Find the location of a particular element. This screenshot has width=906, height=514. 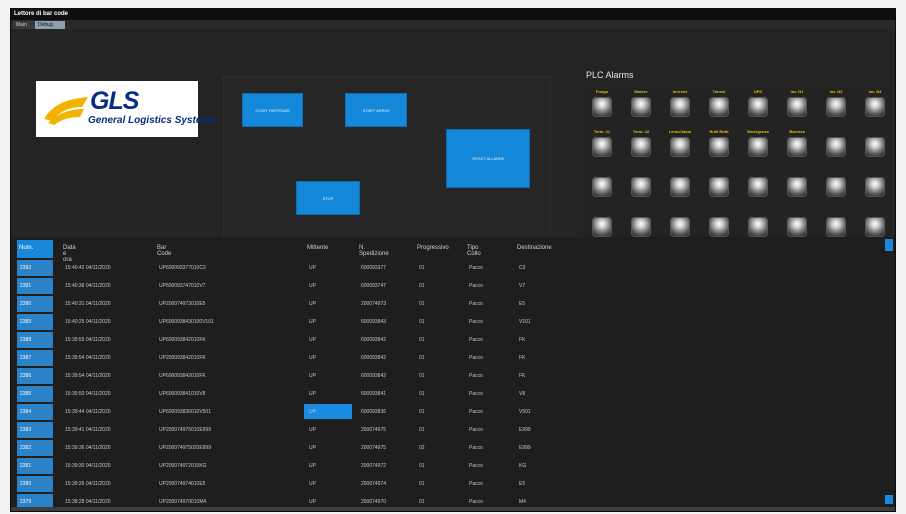

cell-destinazione: E999 is located at coordinates (525, 430).